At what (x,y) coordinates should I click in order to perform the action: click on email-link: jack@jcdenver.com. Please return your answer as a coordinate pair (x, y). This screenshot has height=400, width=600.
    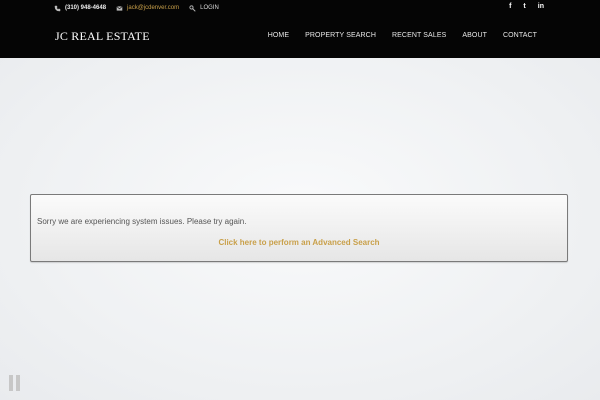
    Looking at the image, I should click on (153, 8).